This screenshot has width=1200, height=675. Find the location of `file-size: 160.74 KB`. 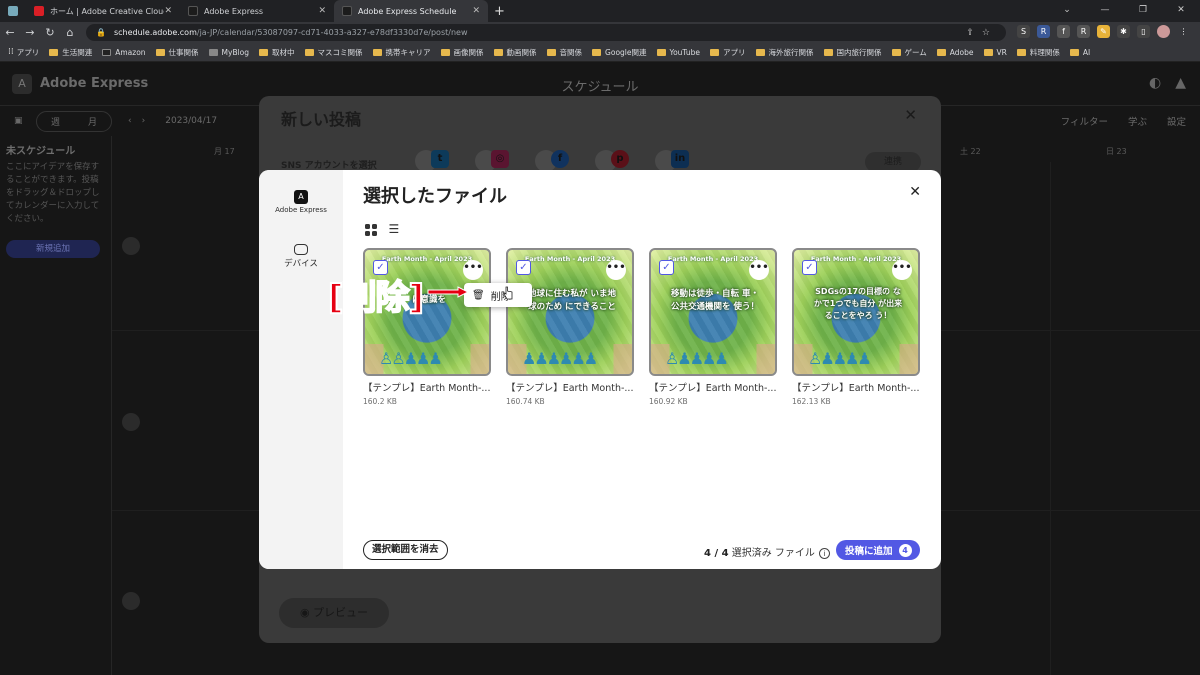

file-size: 160.74 KB is located at coordinates (525, 401).